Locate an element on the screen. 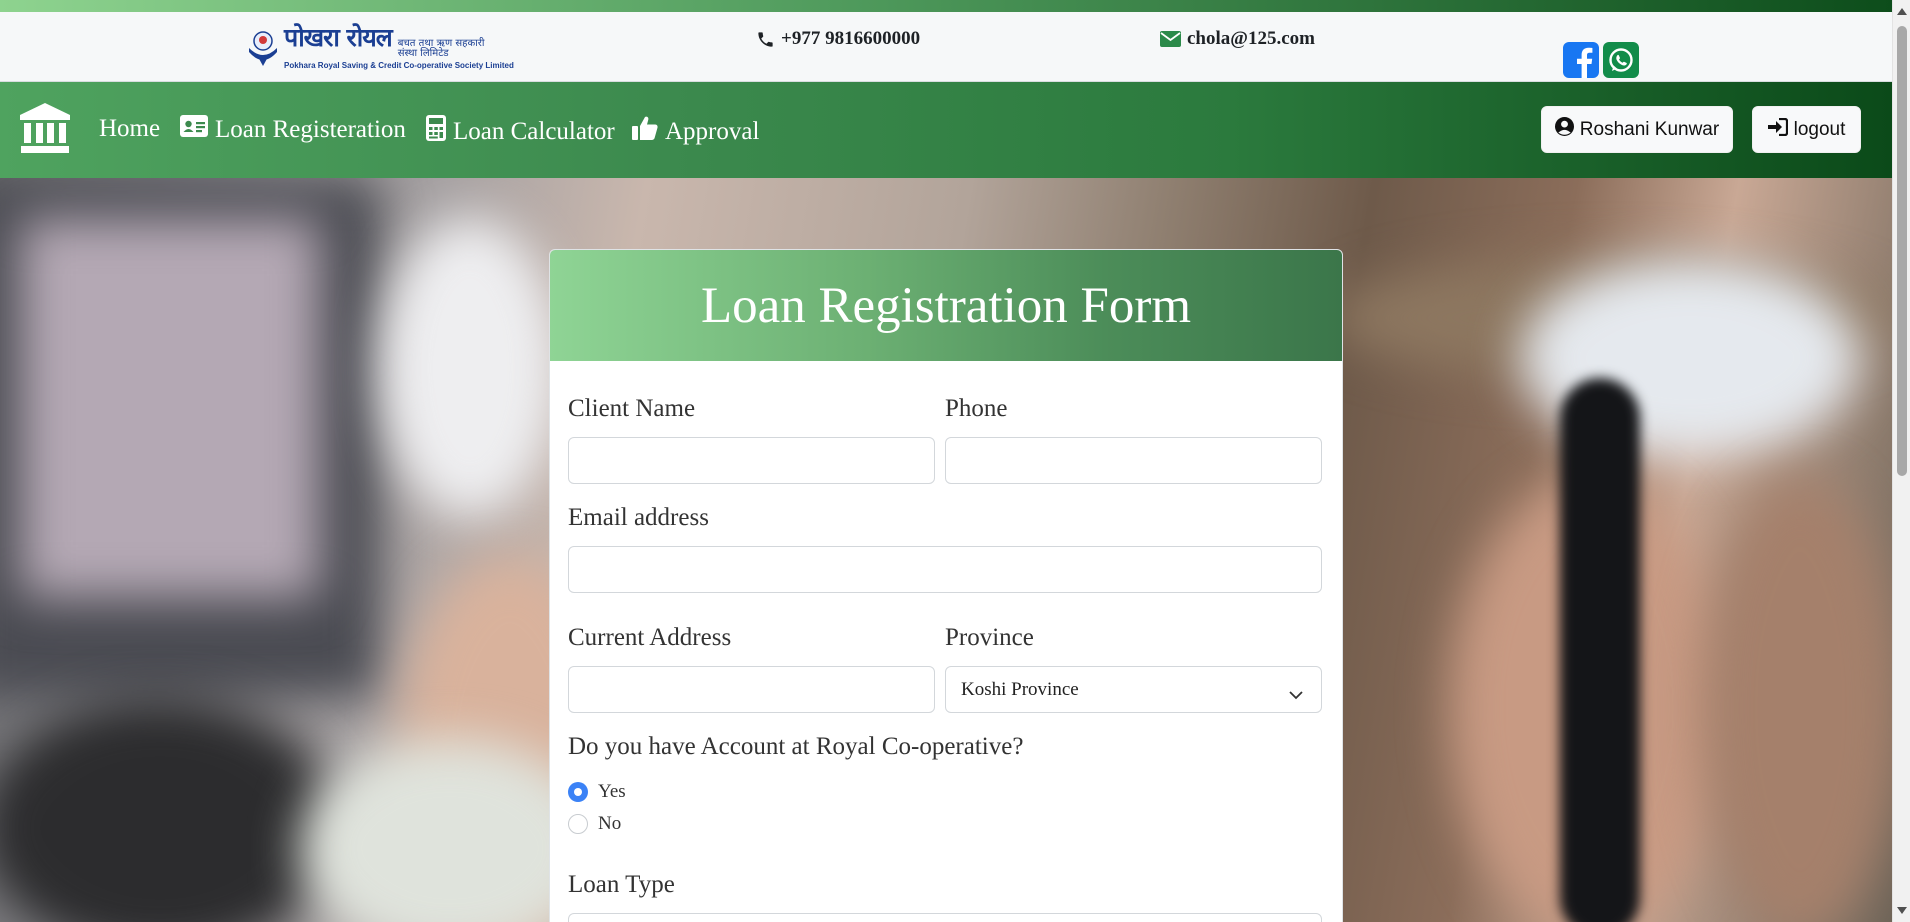 This screenshot has height=922, width=1910. sign-in-icon is located at coordinates (1777, 129).